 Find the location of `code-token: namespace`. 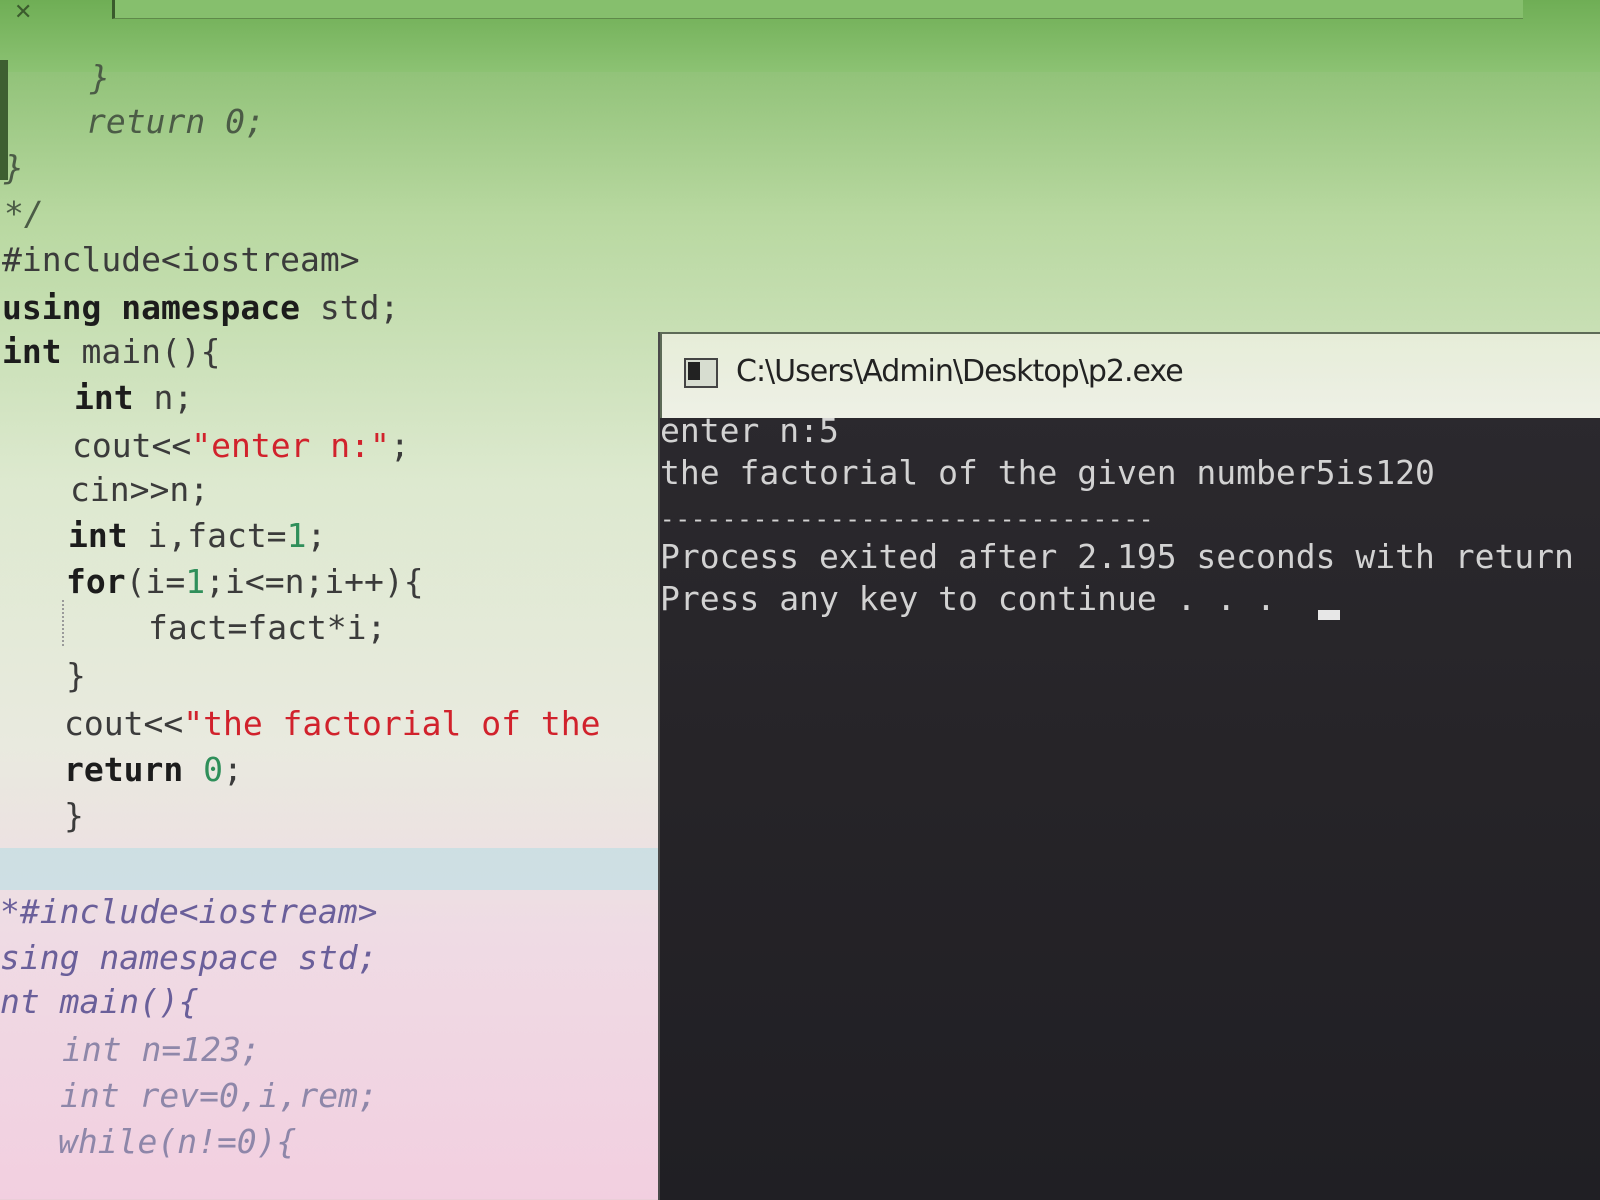

code-token: namespace is located at coordinates (201, 307).